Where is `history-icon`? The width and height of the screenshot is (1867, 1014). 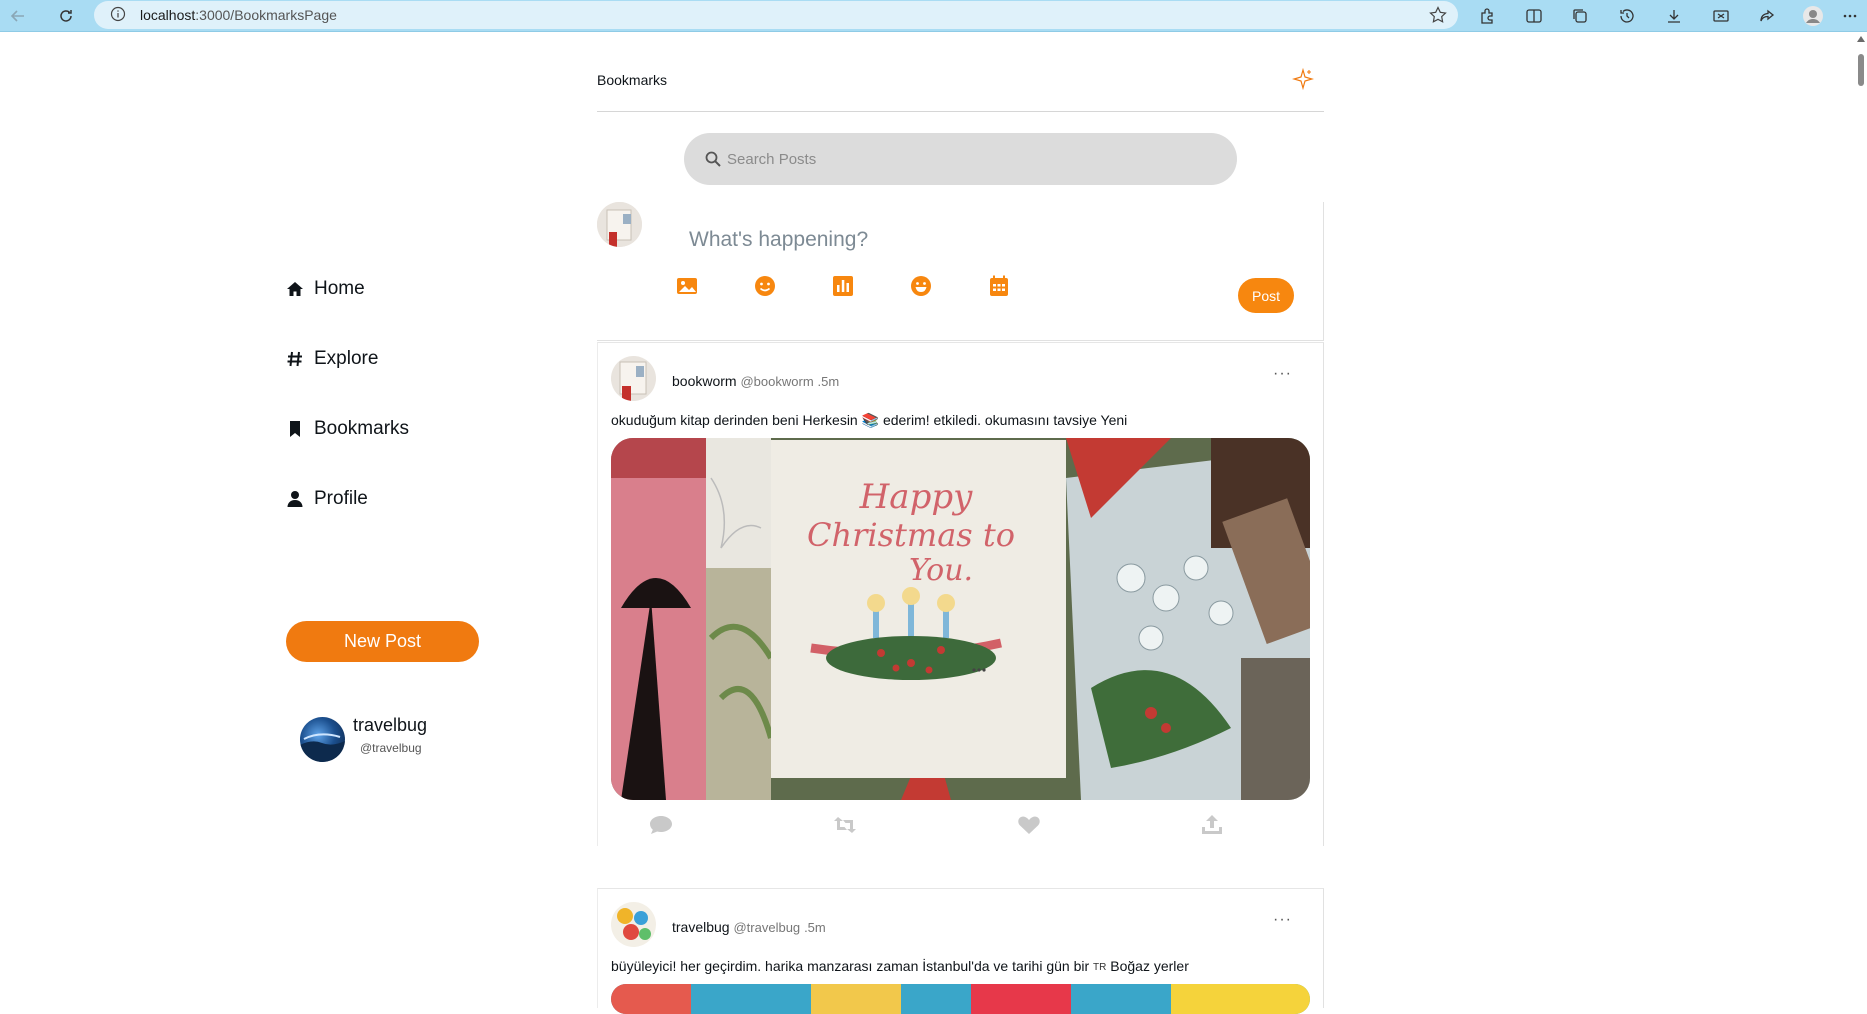
history-icon is located at coordinates (1627, 16).